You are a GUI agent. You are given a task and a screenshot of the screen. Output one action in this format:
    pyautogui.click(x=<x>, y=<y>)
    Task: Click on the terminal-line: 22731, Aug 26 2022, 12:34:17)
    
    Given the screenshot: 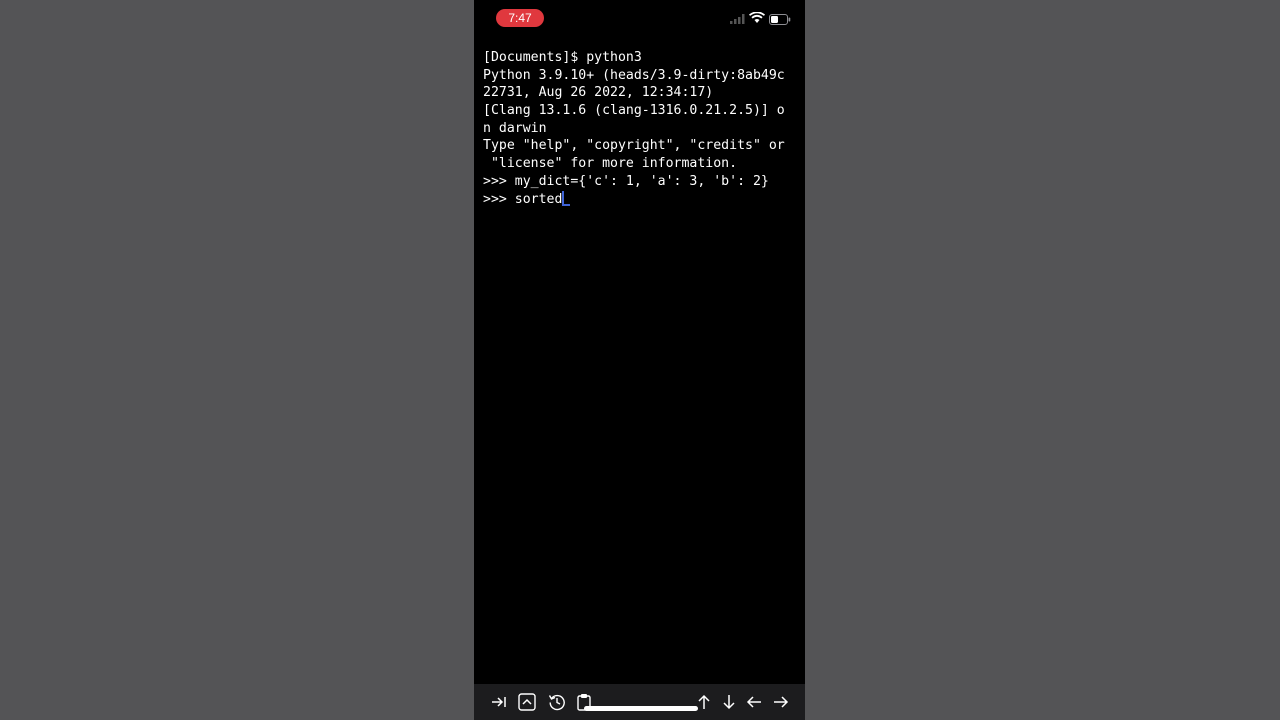 What is the action you would take?
    pyautogui.click(x=598, y=93)
    